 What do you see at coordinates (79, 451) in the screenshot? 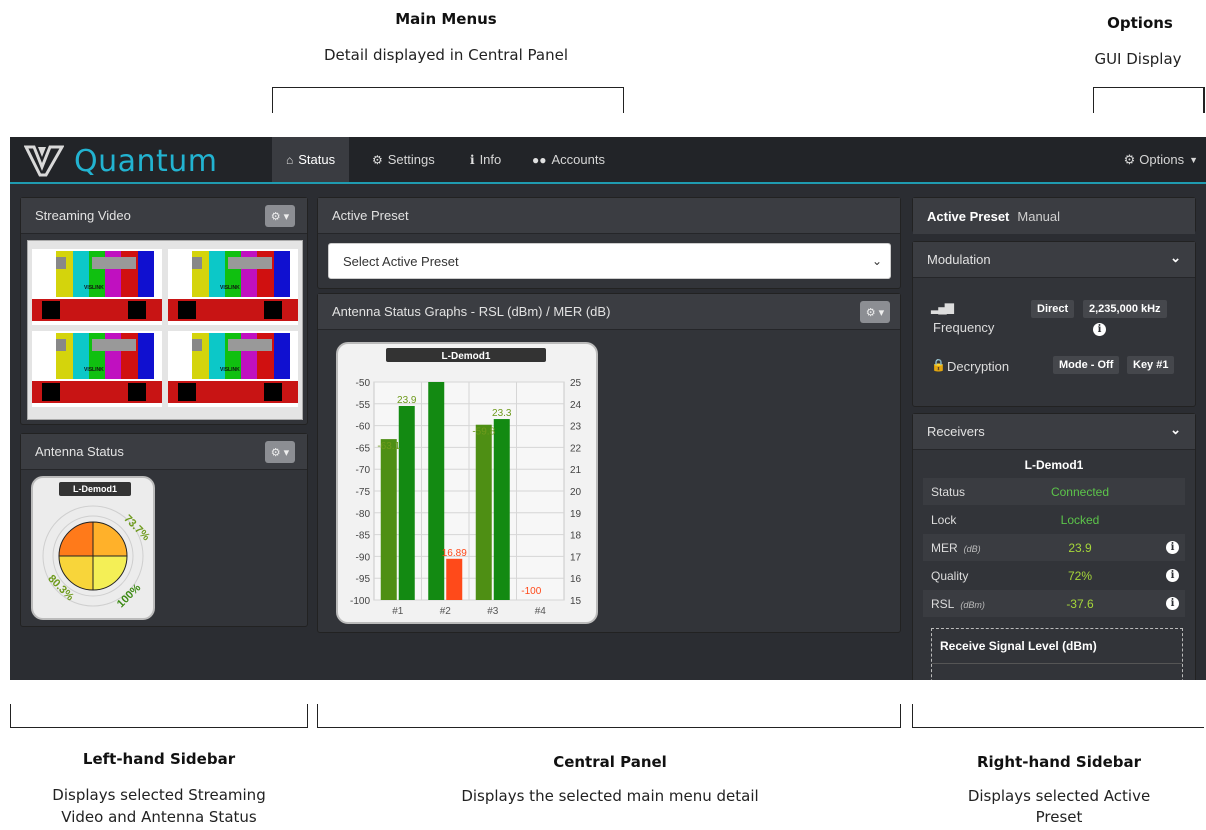
I see `antenna-status-title: Antenna Status` at bounding box center [79, 451].